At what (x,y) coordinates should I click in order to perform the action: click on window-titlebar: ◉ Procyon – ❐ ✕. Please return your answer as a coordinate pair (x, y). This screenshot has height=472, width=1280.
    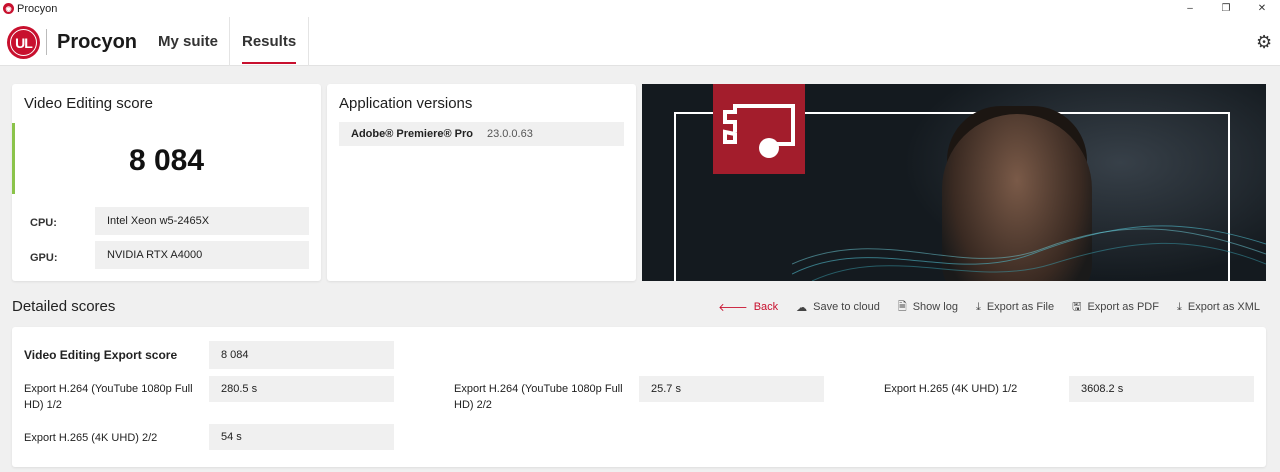
    Looking at the image, I should click on (640, 8).